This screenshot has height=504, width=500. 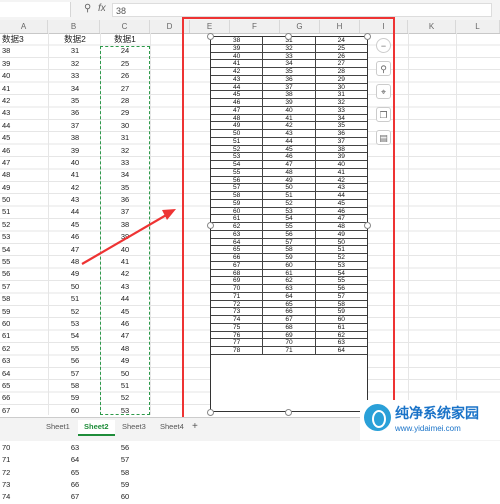 What do you see at coordinates (75, 89) in the screenshot?
I see `table-cell: 34` at bounding box center [75, 89].